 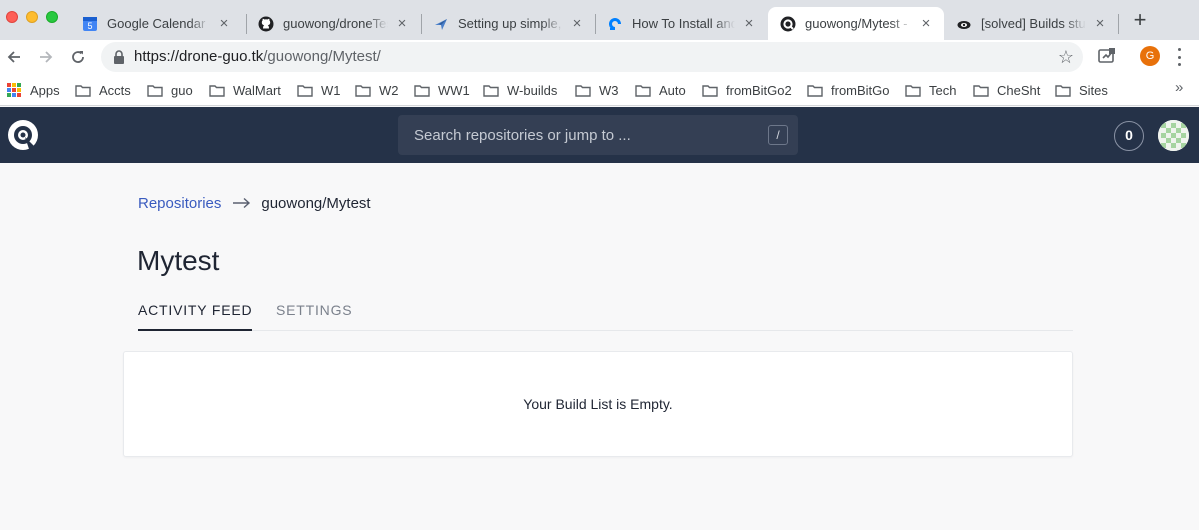 I want to click on bookmark-folder: Sites, so click(x=1081, y=90).